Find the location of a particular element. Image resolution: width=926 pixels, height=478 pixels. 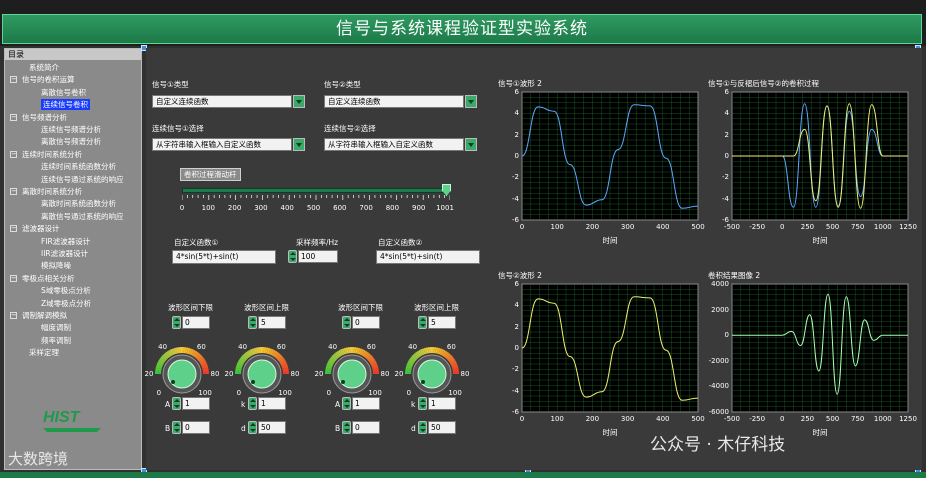

x-tick-label: 400 is located at coordinates (663, 227).